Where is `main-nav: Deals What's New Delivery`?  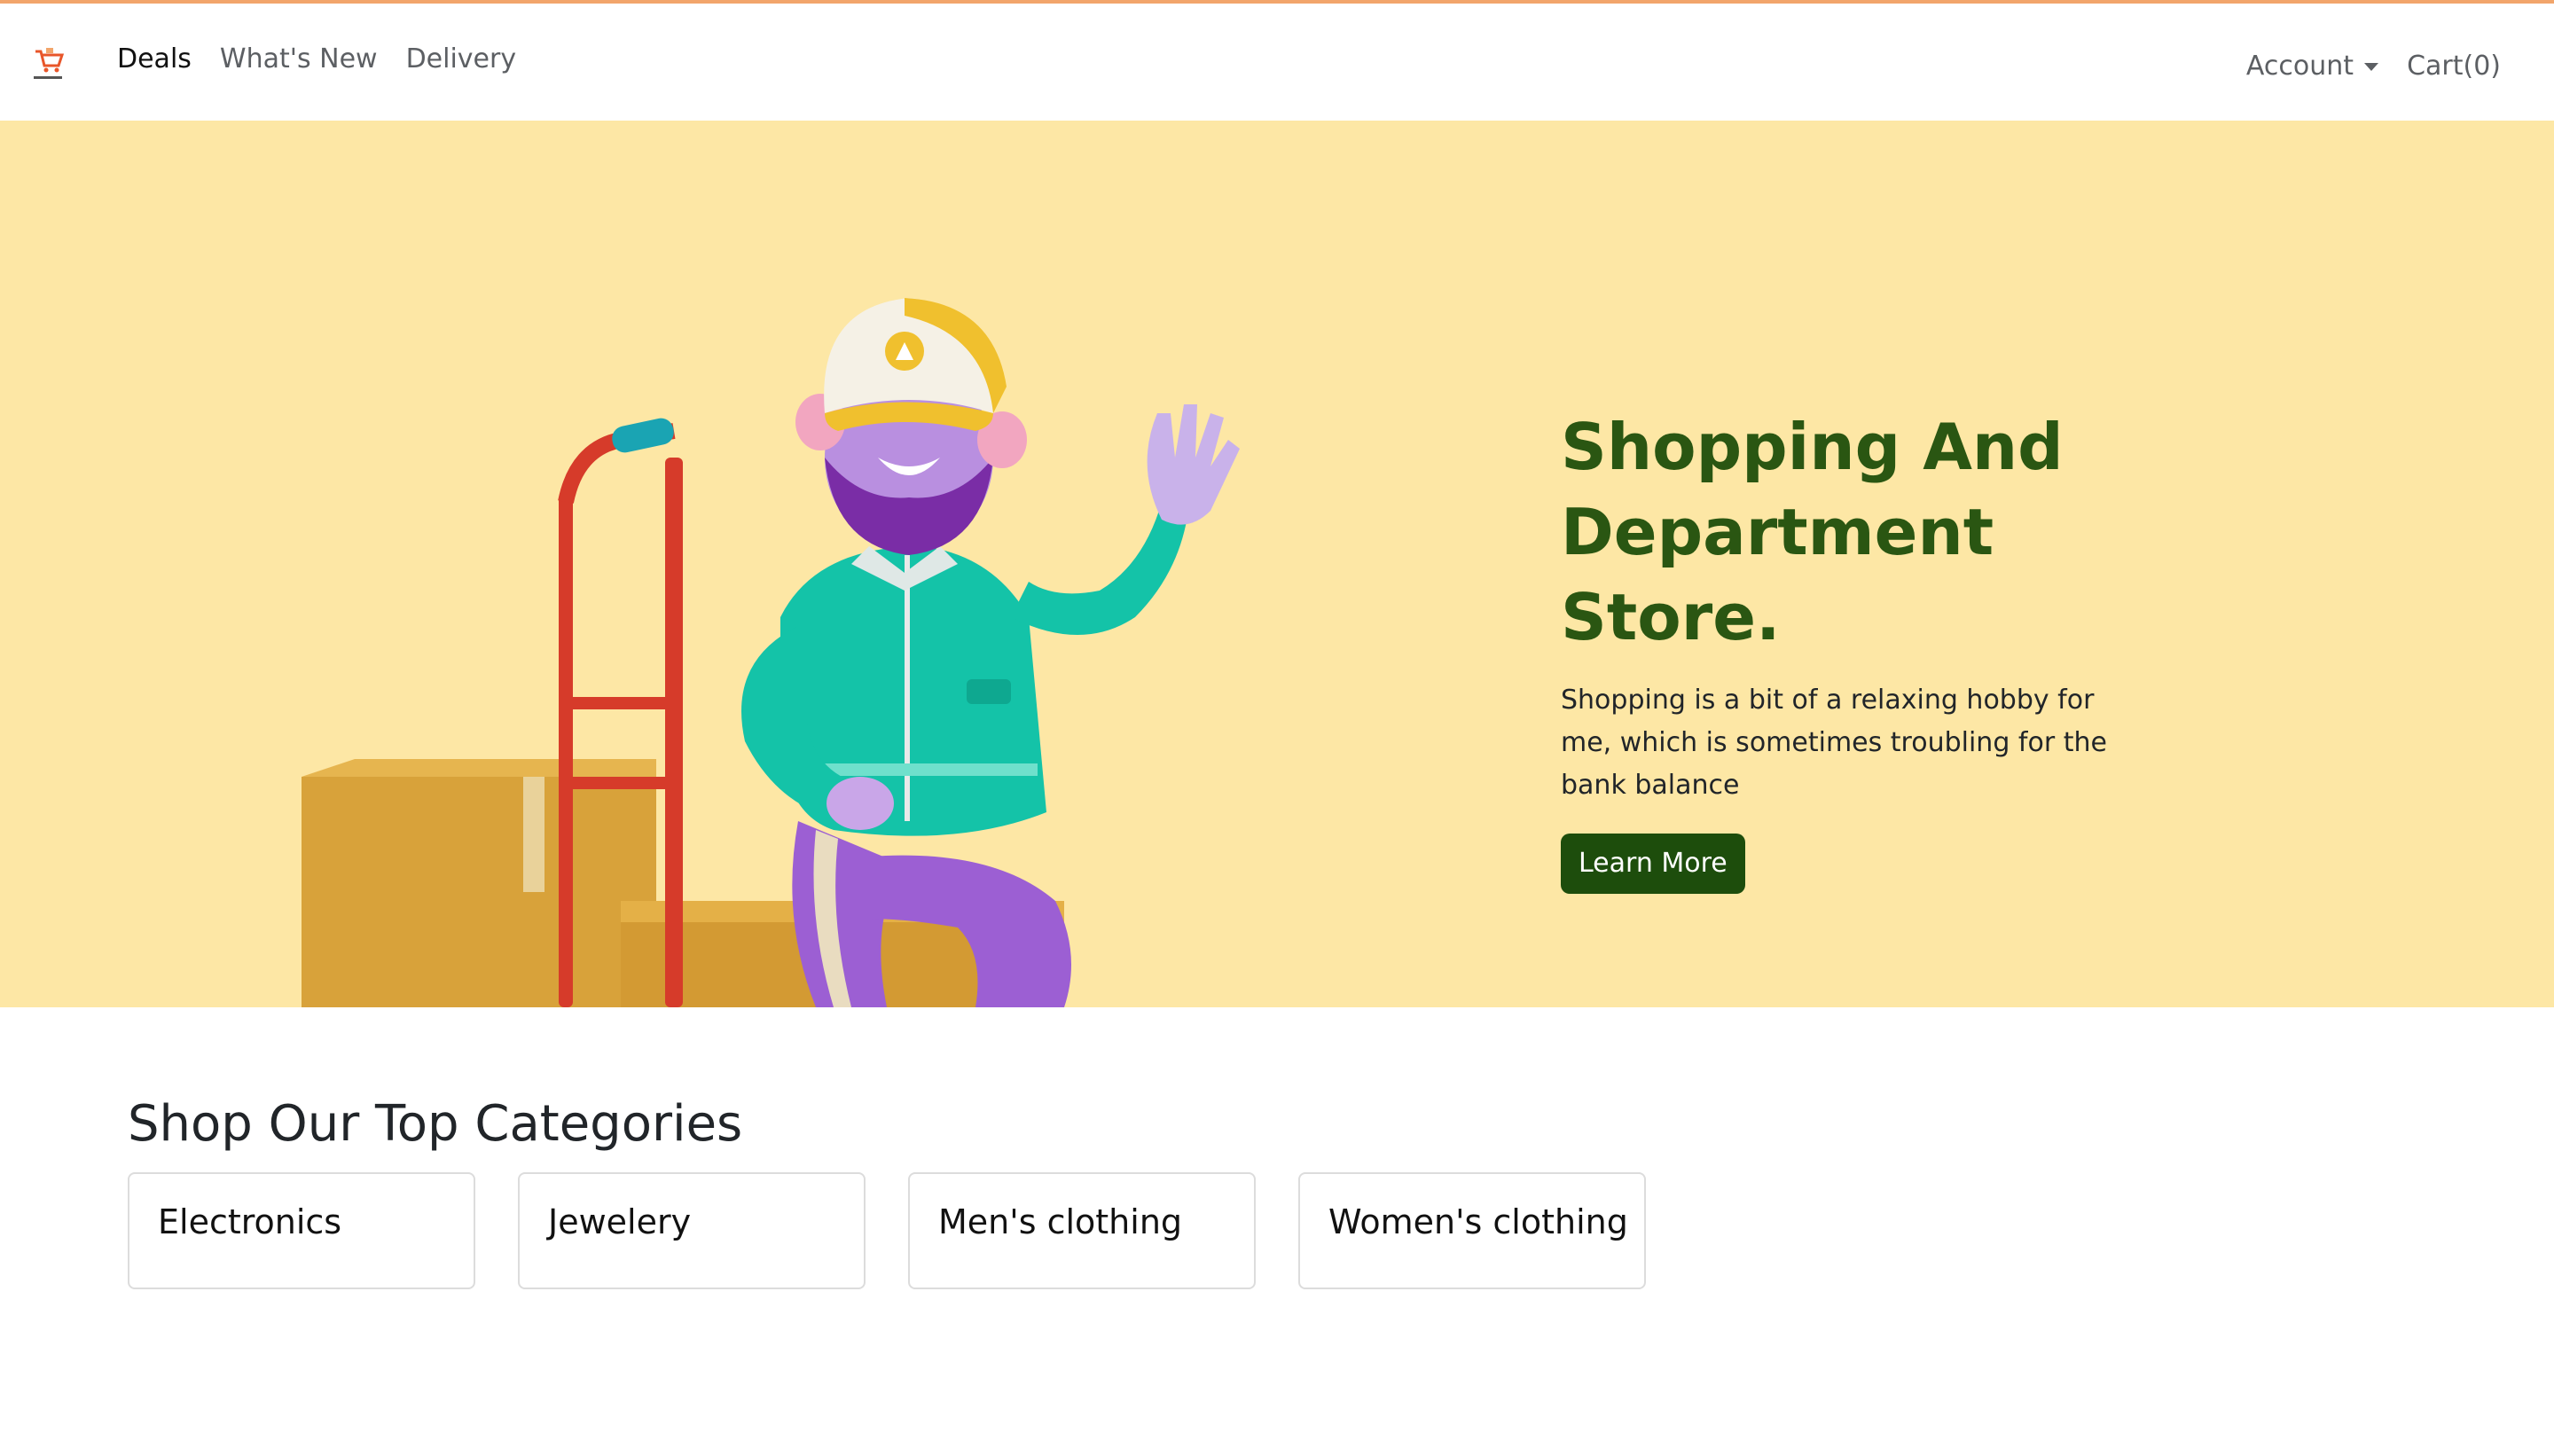 main-nav: Deals What's New Delivery is located at coordinates (316, 58).